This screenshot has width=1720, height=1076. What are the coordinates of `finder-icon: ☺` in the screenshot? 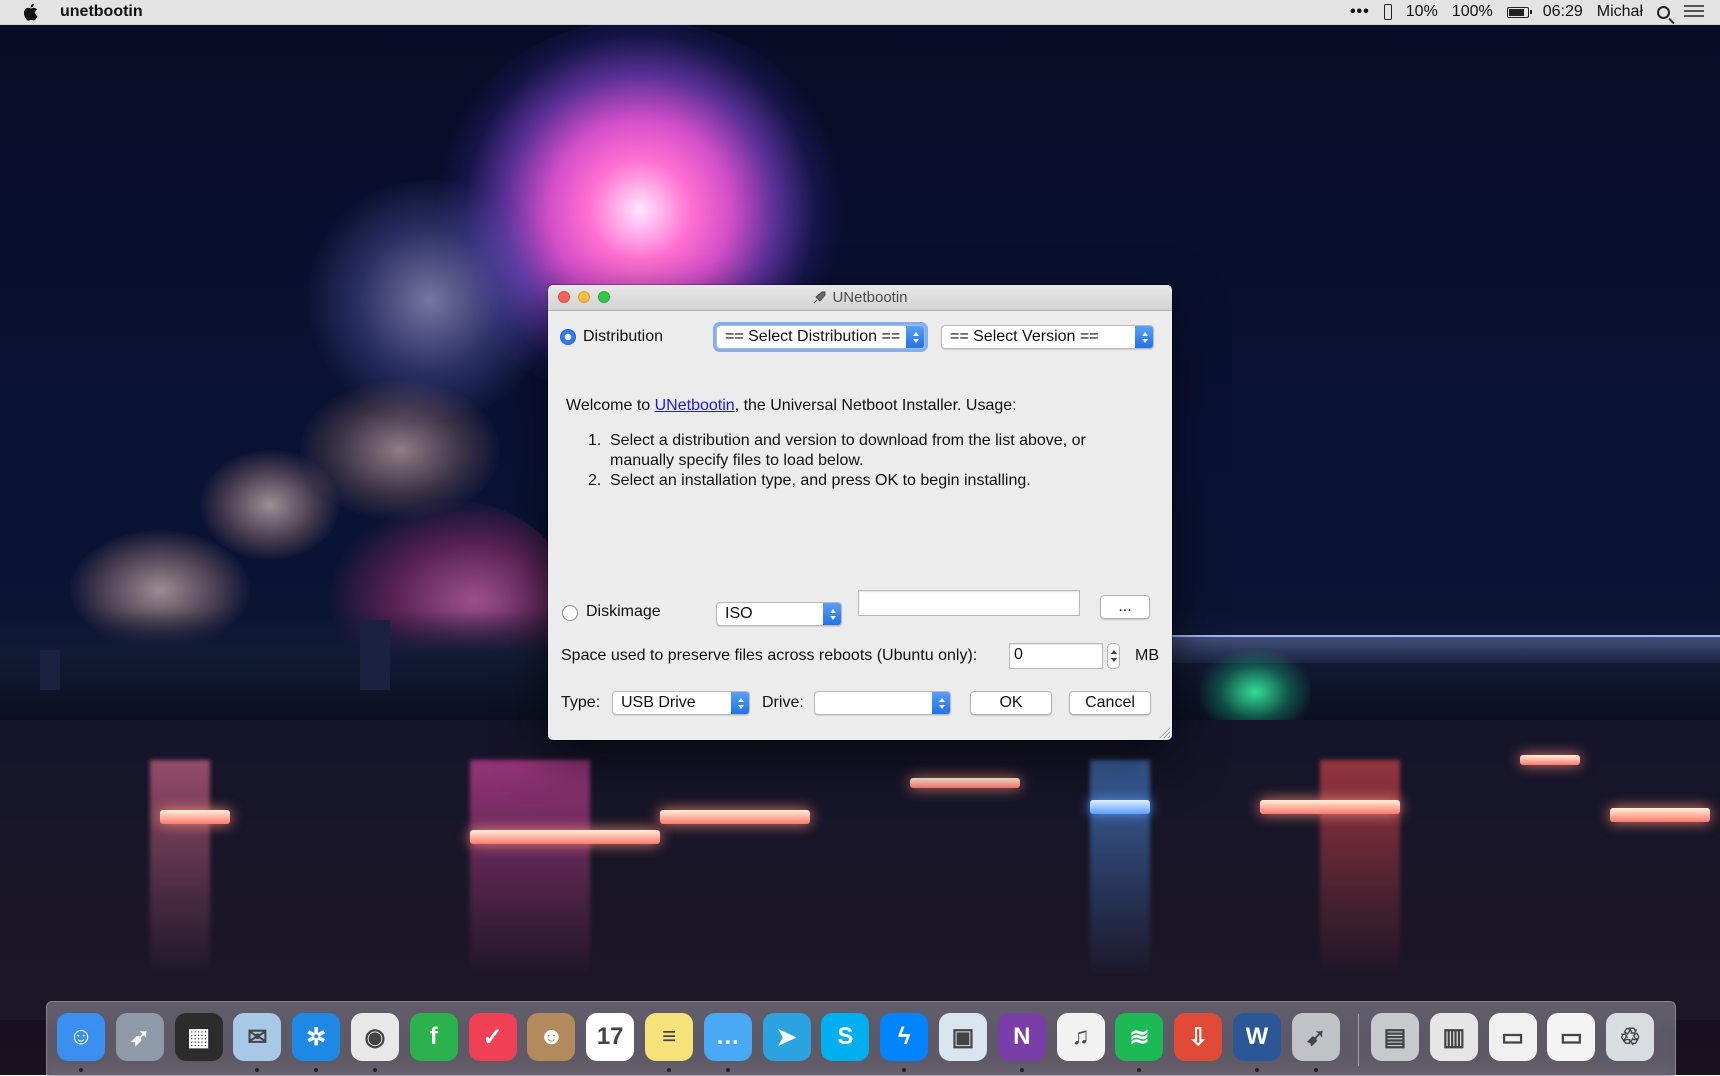 It's located at (81, 1037).